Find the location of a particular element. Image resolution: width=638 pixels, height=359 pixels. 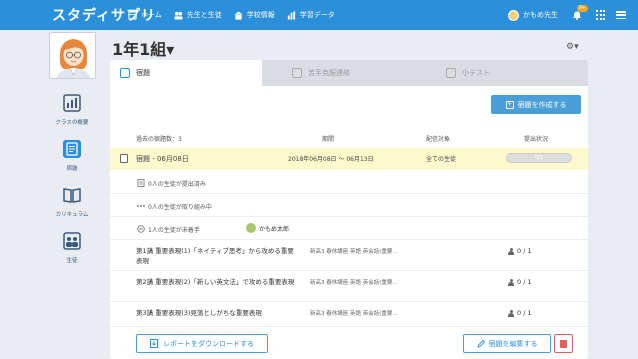

teacher-avatar is located at coordinates (72, 55).